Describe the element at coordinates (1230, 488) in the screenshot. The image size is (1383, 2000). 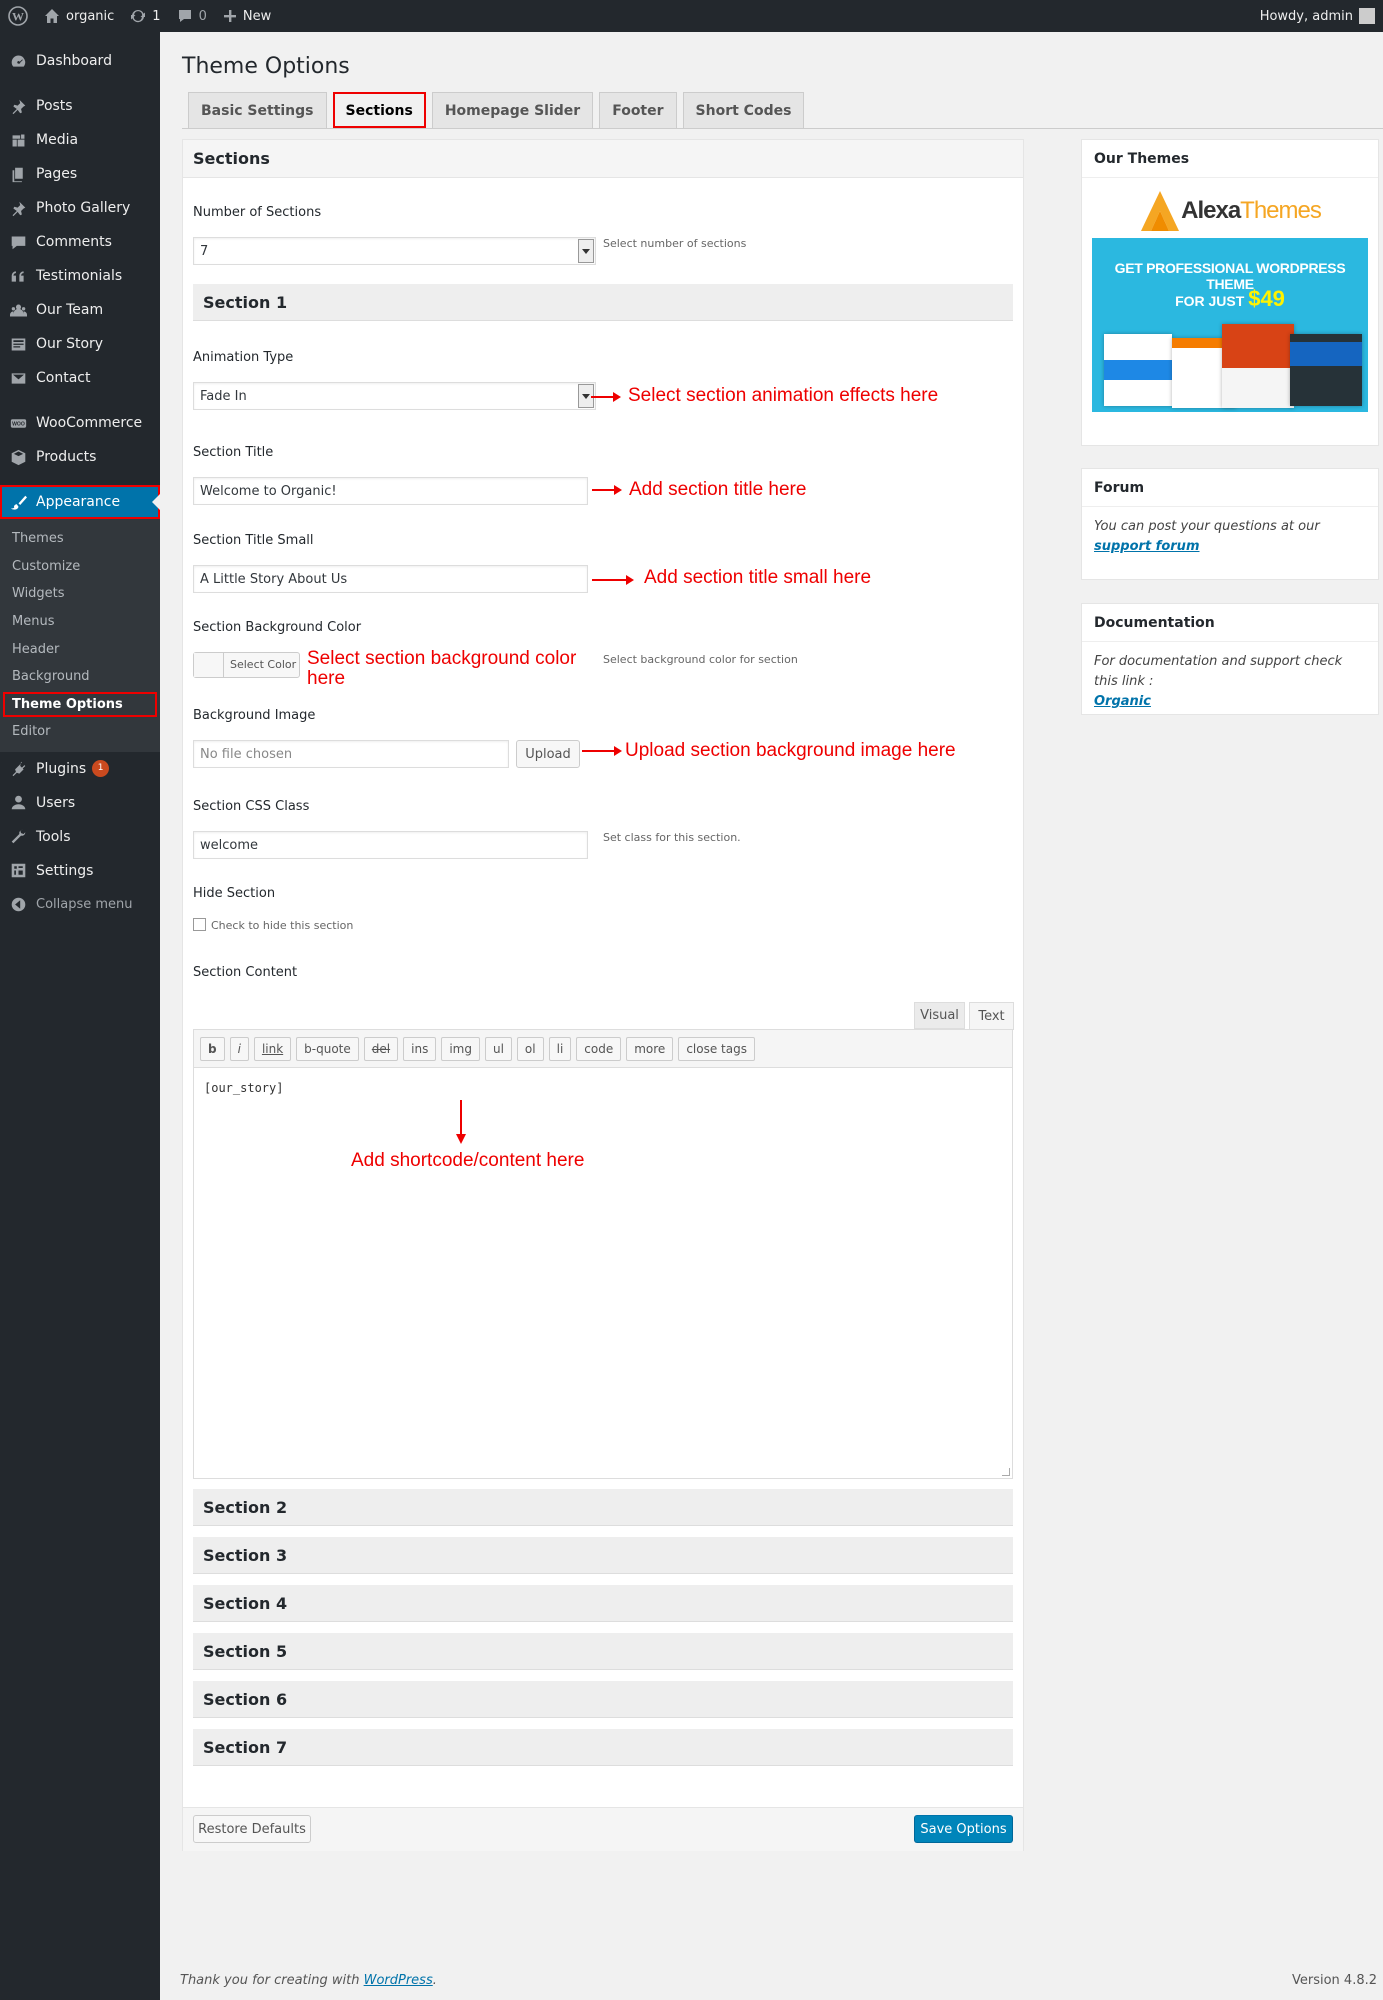
I see `forum-title: Forum` at that location.